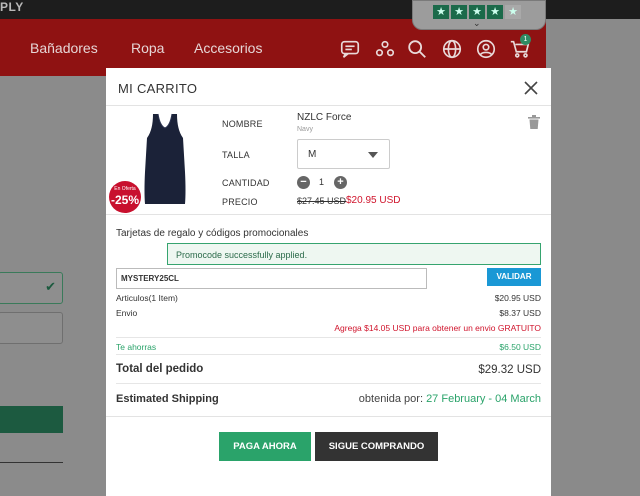 The image size is (640, 496). What do you see at coordinates (236, 155) in the screenshot?
I see `size-label: TALLA` at bounding box center [236, 155].